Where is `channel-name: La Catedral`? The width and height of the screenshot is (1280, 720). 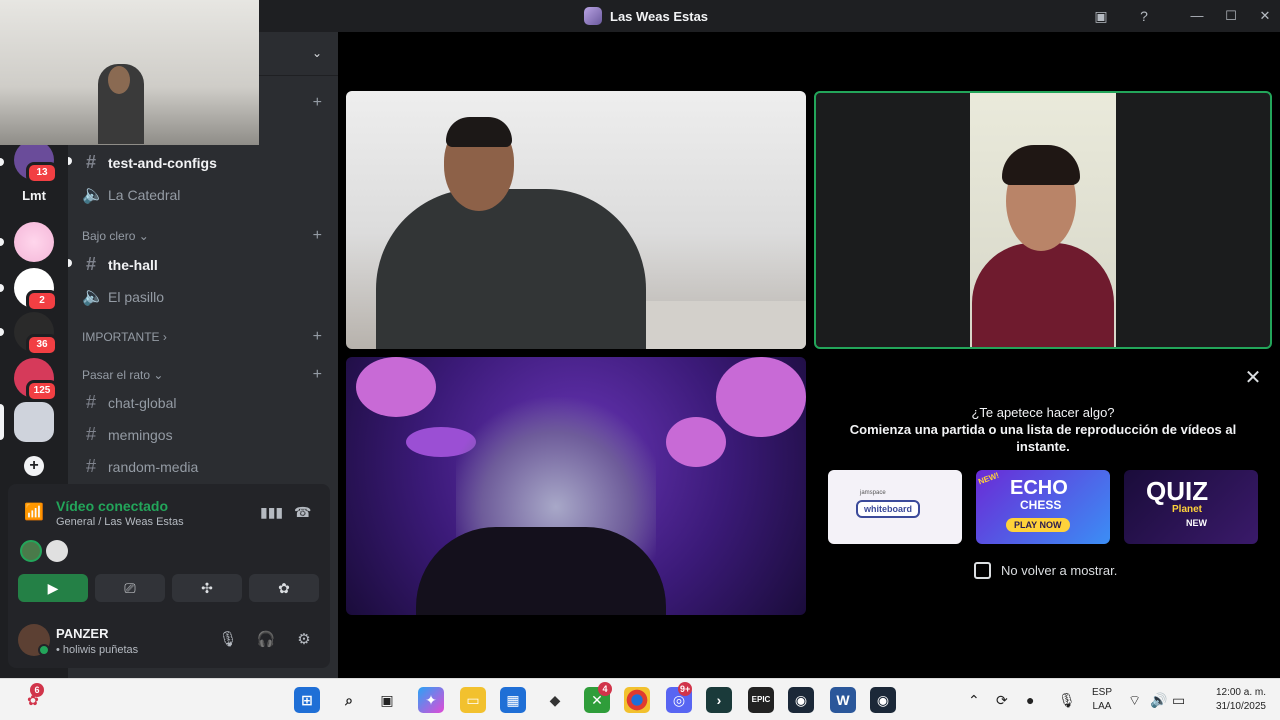
channel-name: La Catedral is located at coordinates (144, 194).